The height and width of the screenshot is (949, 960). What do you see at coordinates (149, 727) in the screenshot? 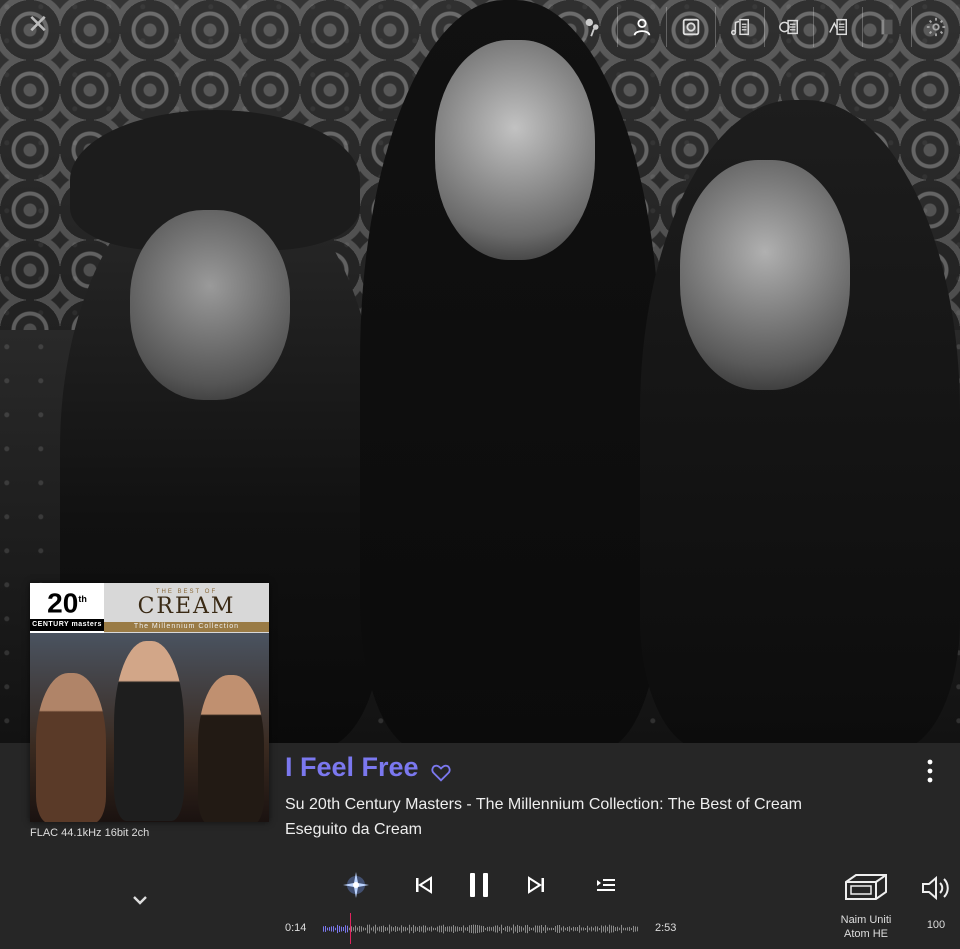
I see `cover-photo` at bounding box center [149, 727].